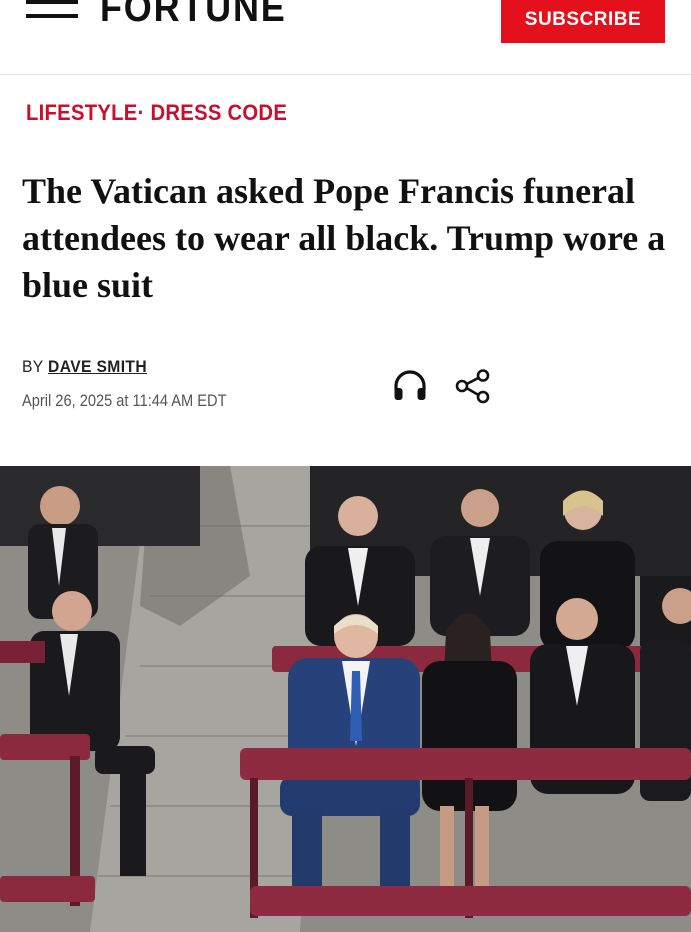 Image resolution: width=691 pixels, height=932 pixels. I want to click on hamburger-menu-icon, so click(52, 14).